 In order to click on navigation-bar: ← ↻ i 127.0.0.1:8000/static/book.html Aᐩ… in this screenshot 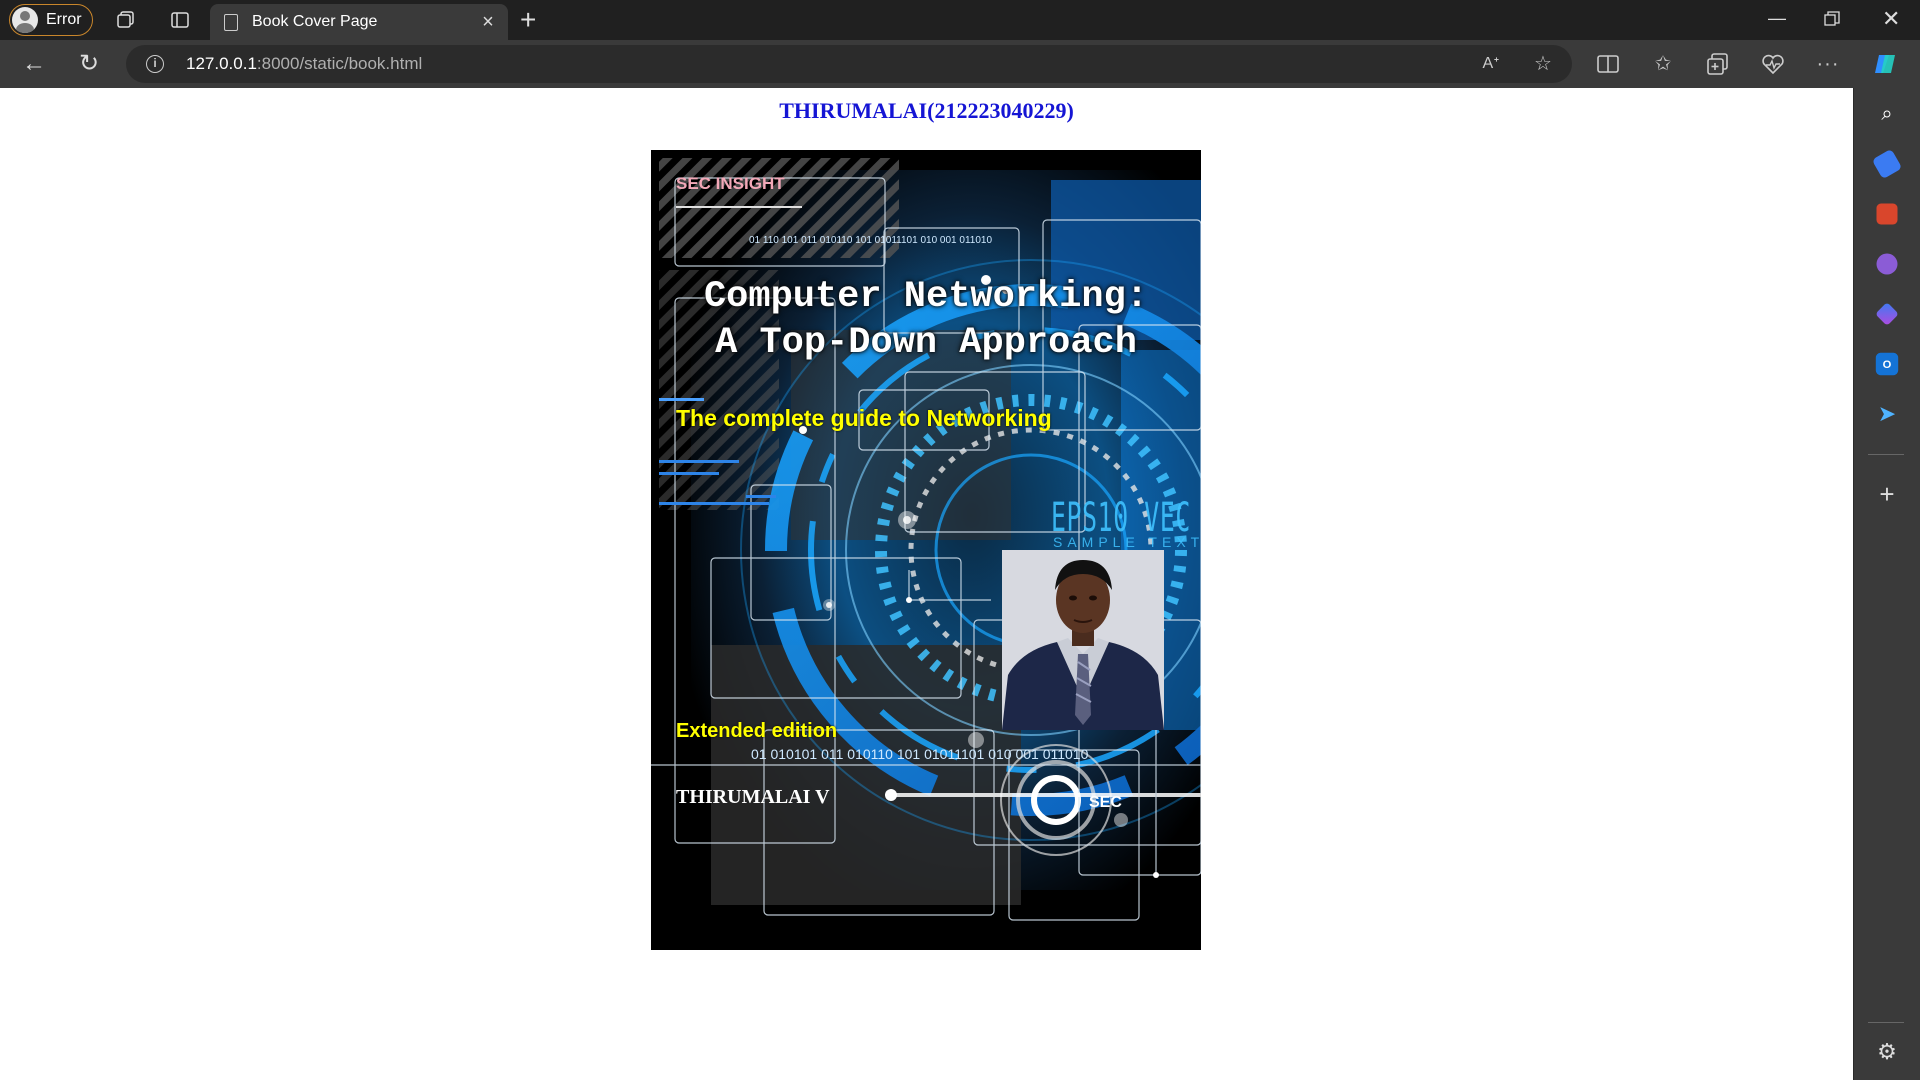, I will do `click(960, 64)`.